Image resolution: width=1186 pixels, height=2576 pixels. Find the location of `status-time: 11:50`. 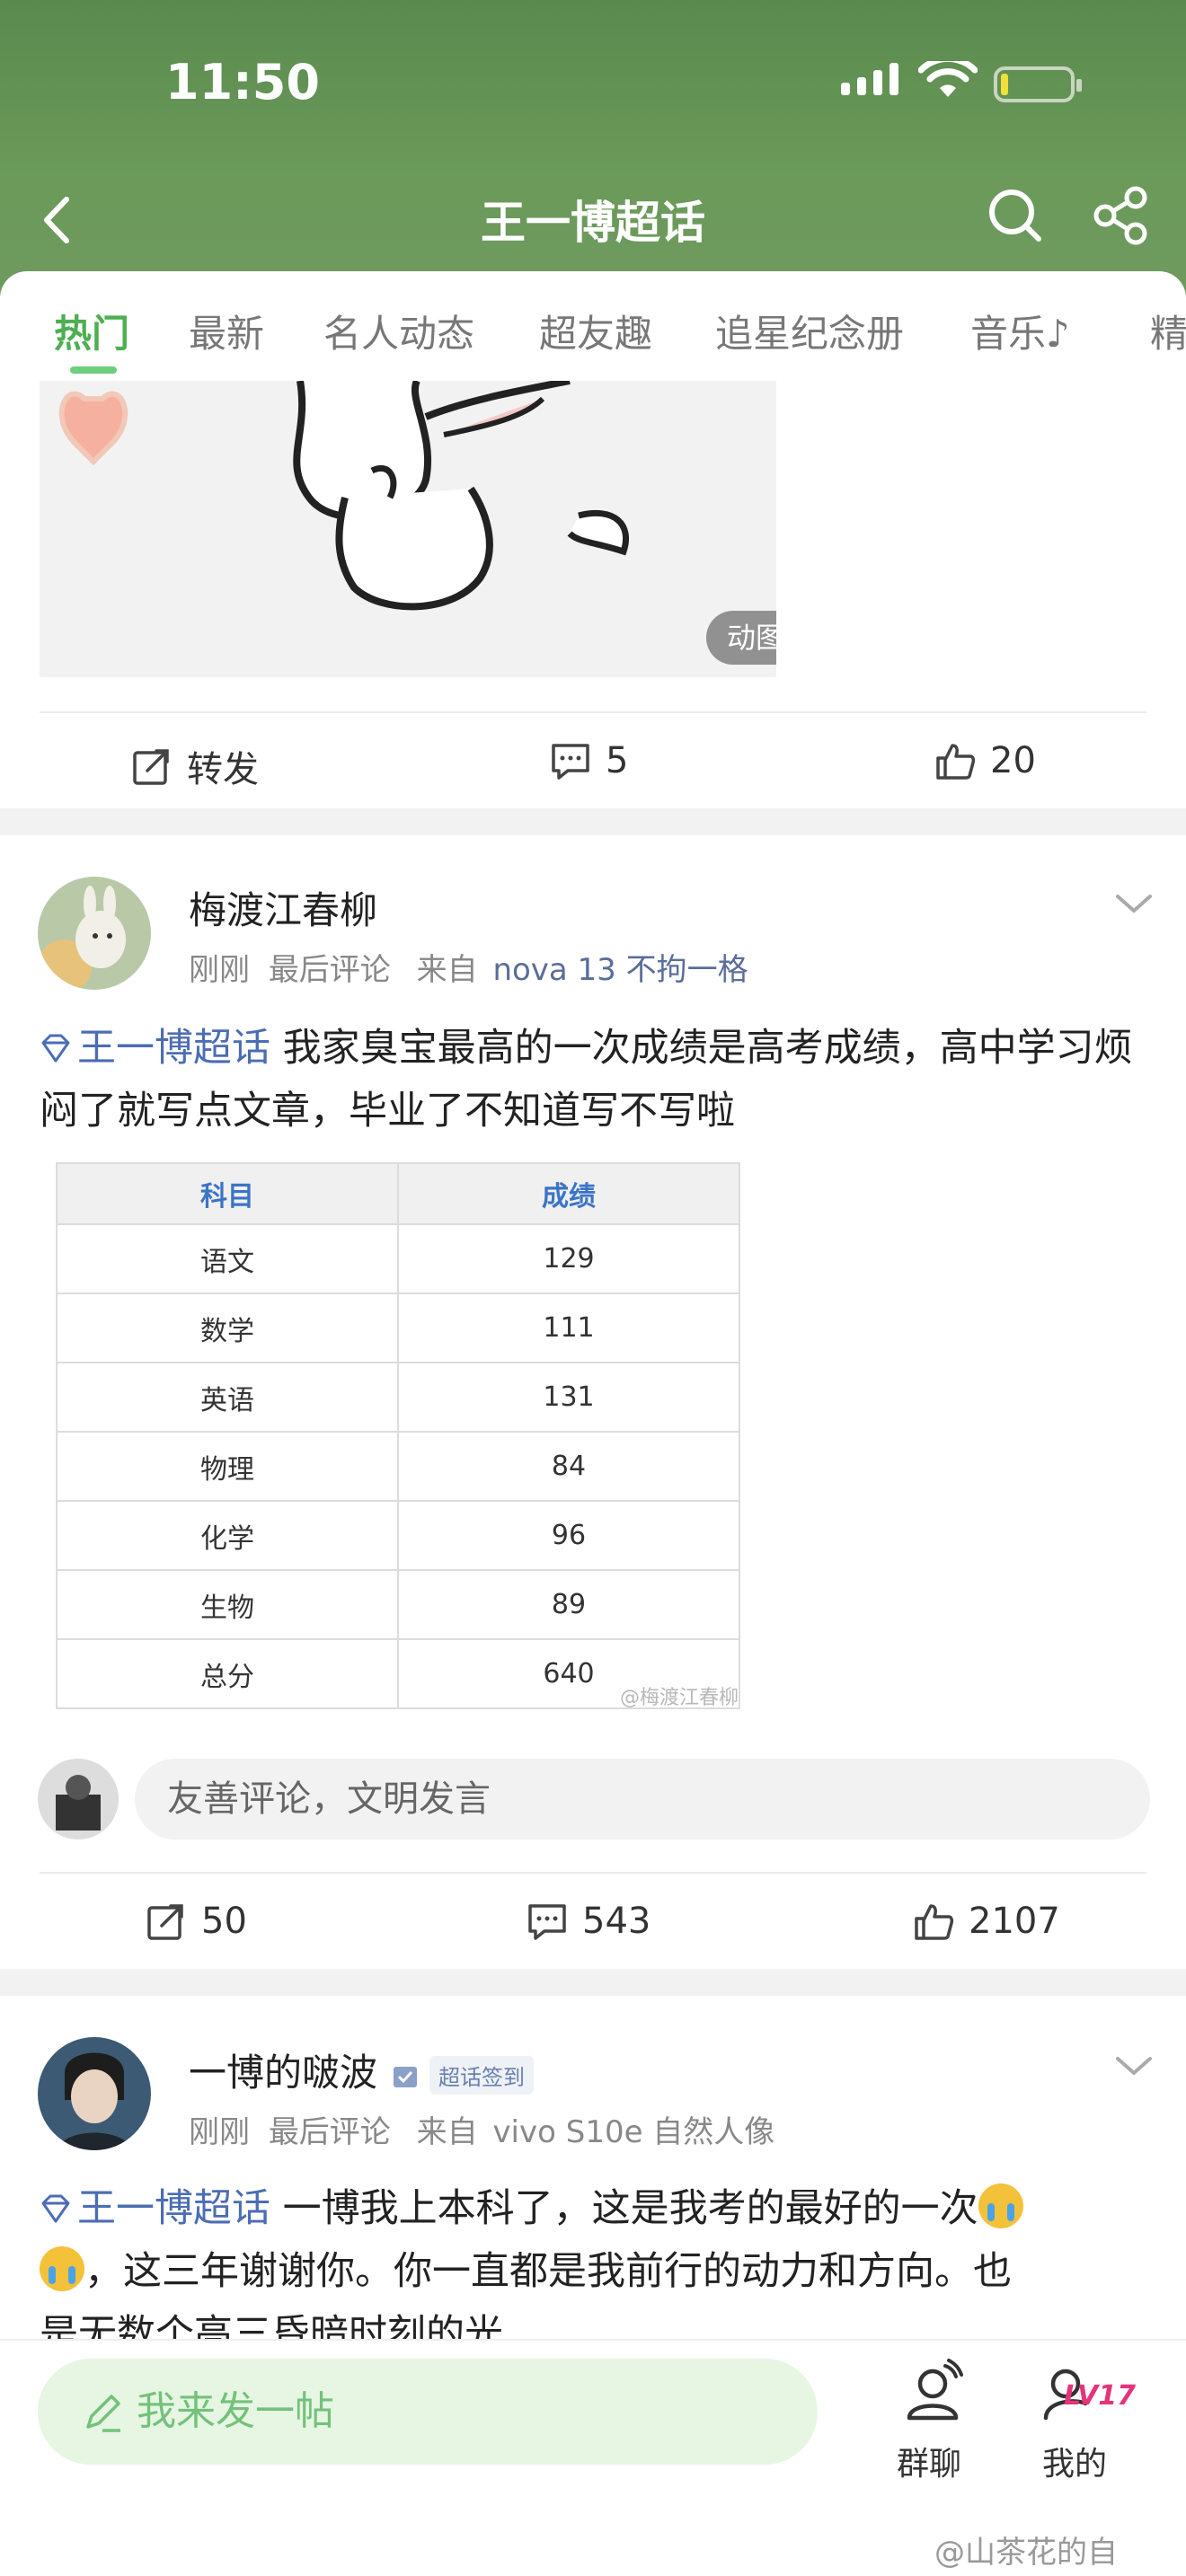

status-time: 11:50 is located at coordinates (242, 82).